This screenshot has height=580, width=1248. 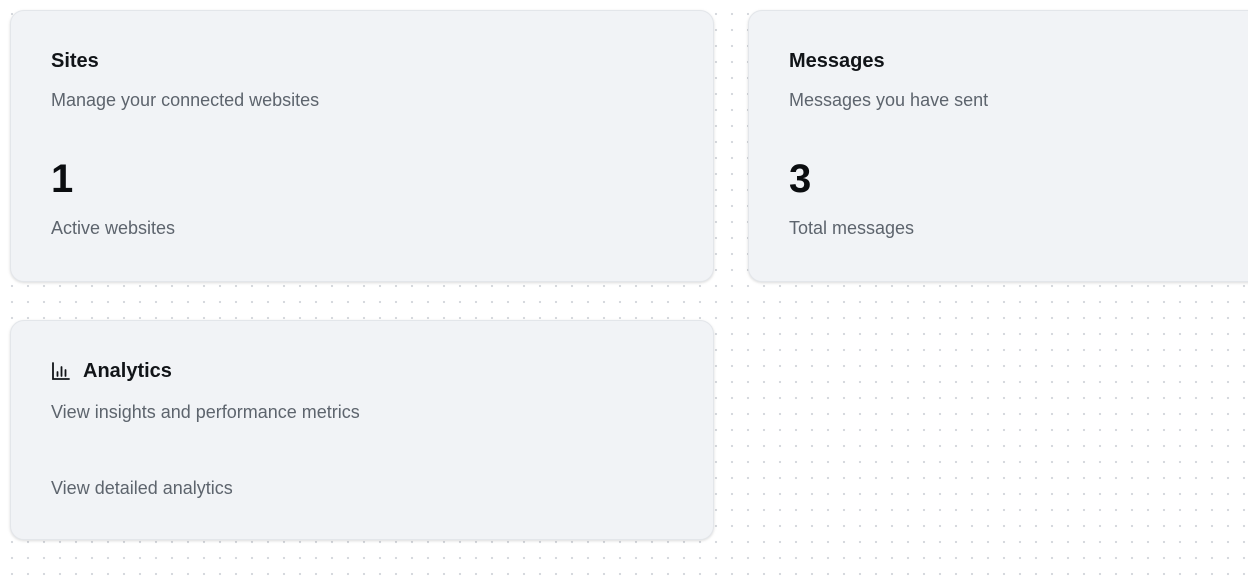 What do you see at coordinates (852, 228) in the screenshot?
I see `messages-caption: Total messages` at bounding box center [852, 228].